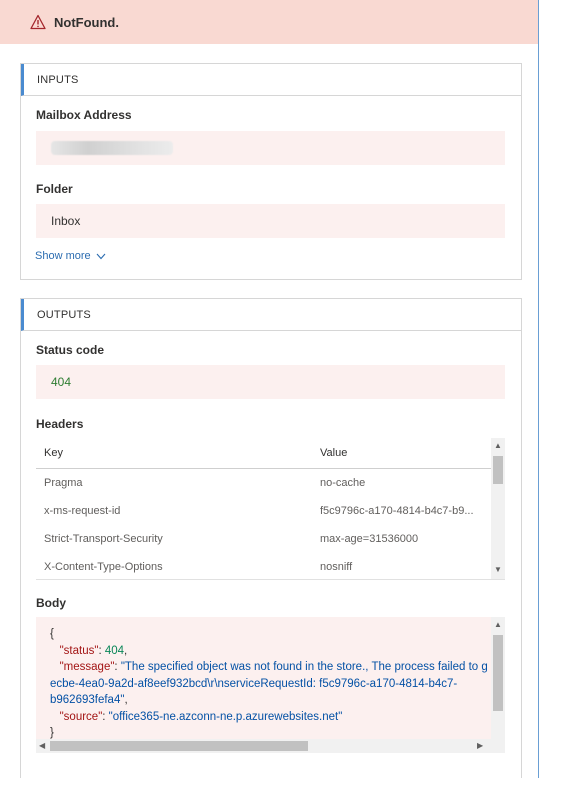  Describe the element at coordinates (103, 567) in the screenshot. I see `header-key: X-Content-Type-Options` at that location.